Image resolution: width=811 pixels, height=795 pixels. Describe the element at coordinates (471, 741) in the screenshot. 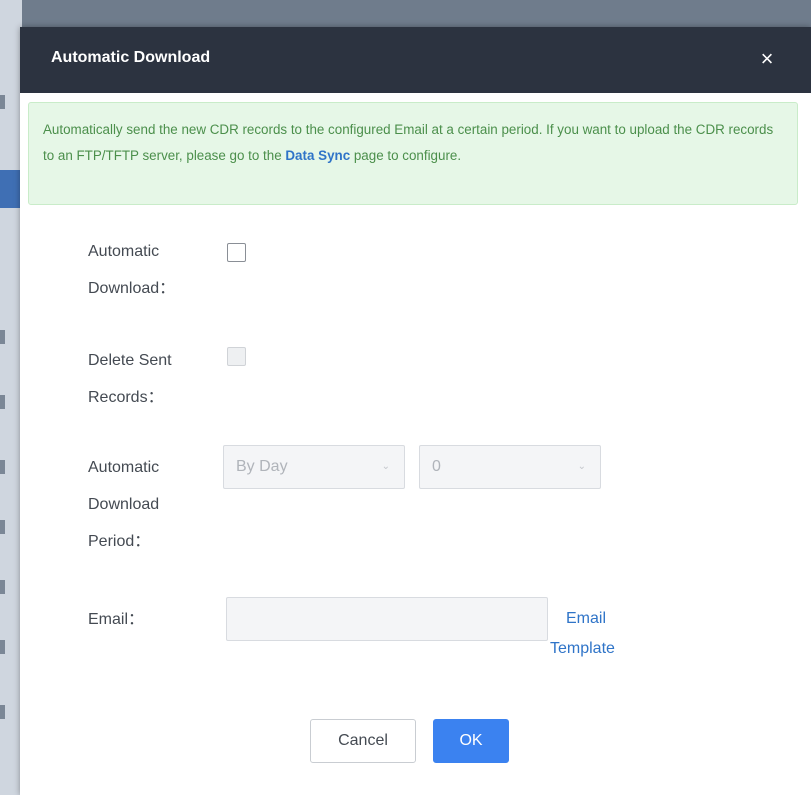

I see `ok-button: OK` at that location.